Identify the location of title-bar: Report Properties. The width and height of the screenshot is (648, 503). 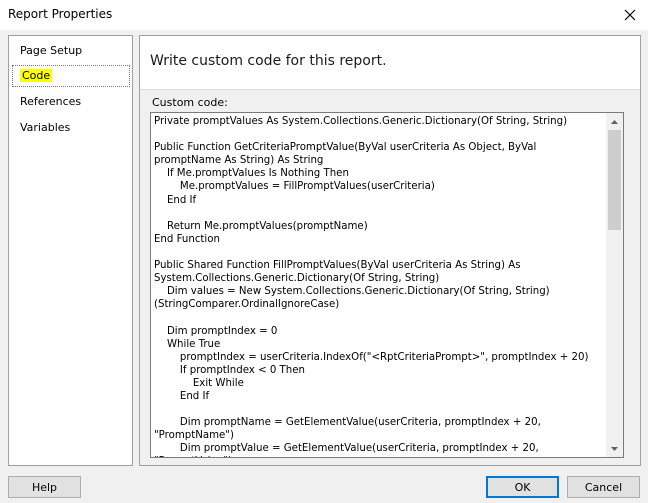
(324, 15).